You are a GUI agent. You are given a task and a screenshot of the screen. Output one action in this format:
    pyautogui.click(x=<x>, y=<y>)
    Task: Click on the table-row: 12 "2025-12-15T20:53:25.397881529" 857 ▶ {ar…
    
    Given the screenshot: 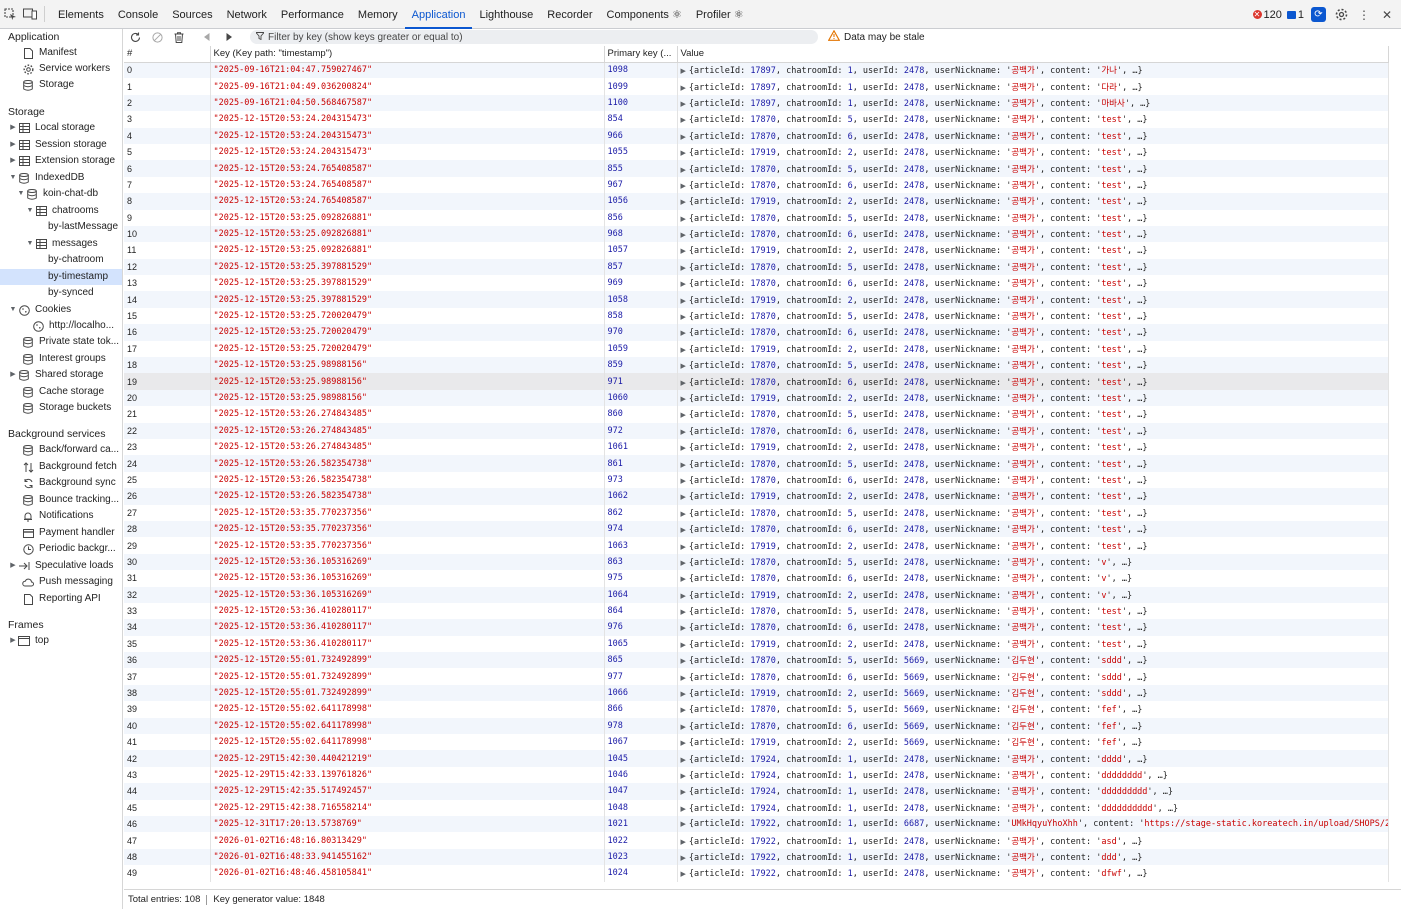 What is the action you would take?
    pyautogui.click(x=756, y=267)
    